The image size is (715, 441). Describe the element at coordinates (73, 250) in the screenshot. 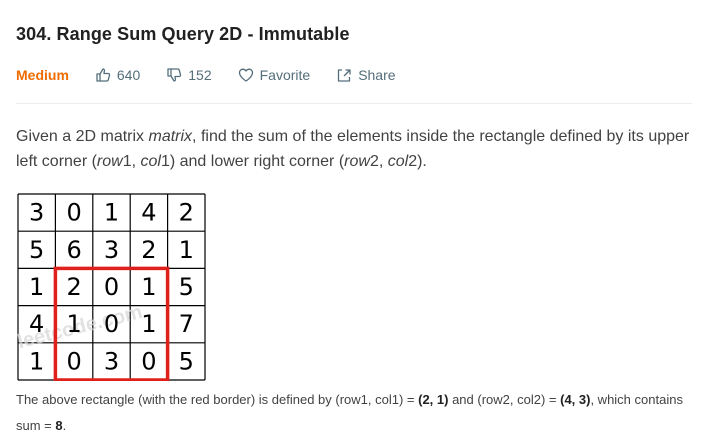

I see `matrix-cell: 6` at that location.